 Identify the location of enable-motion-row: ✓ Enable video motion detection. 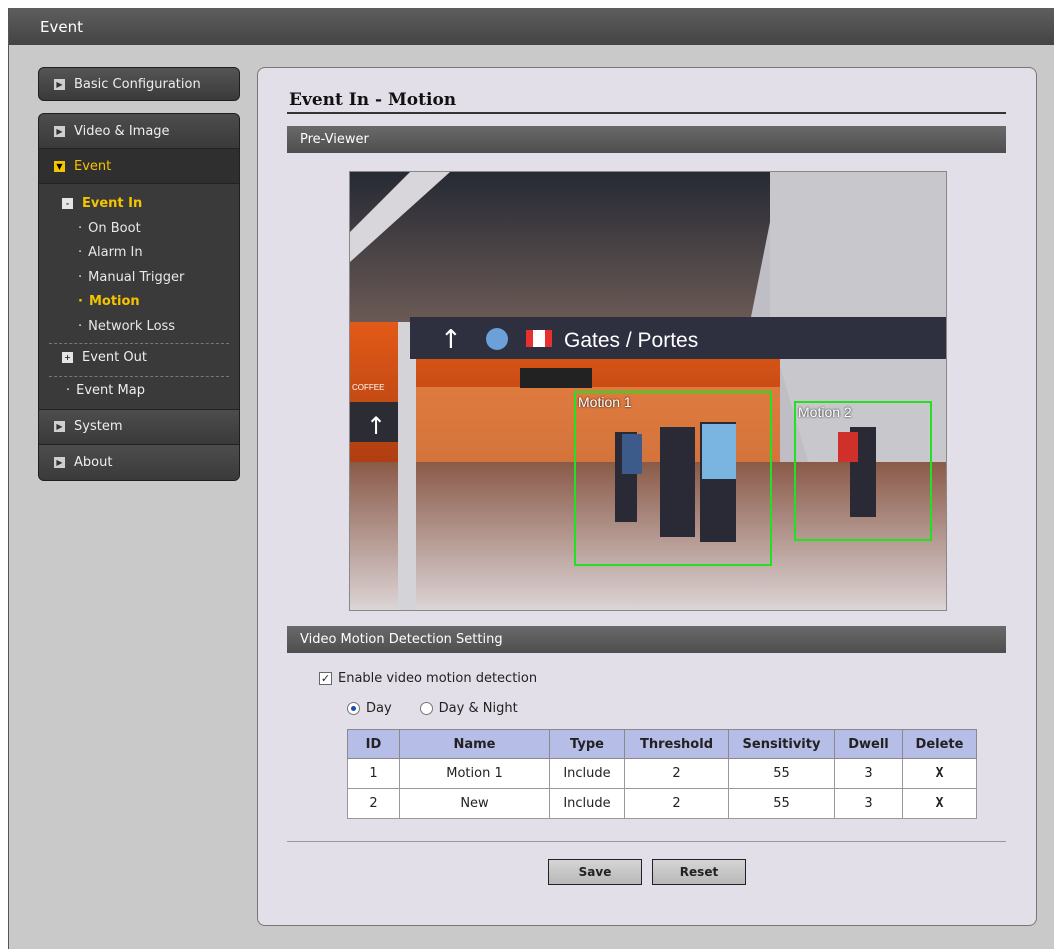
(428, 678).